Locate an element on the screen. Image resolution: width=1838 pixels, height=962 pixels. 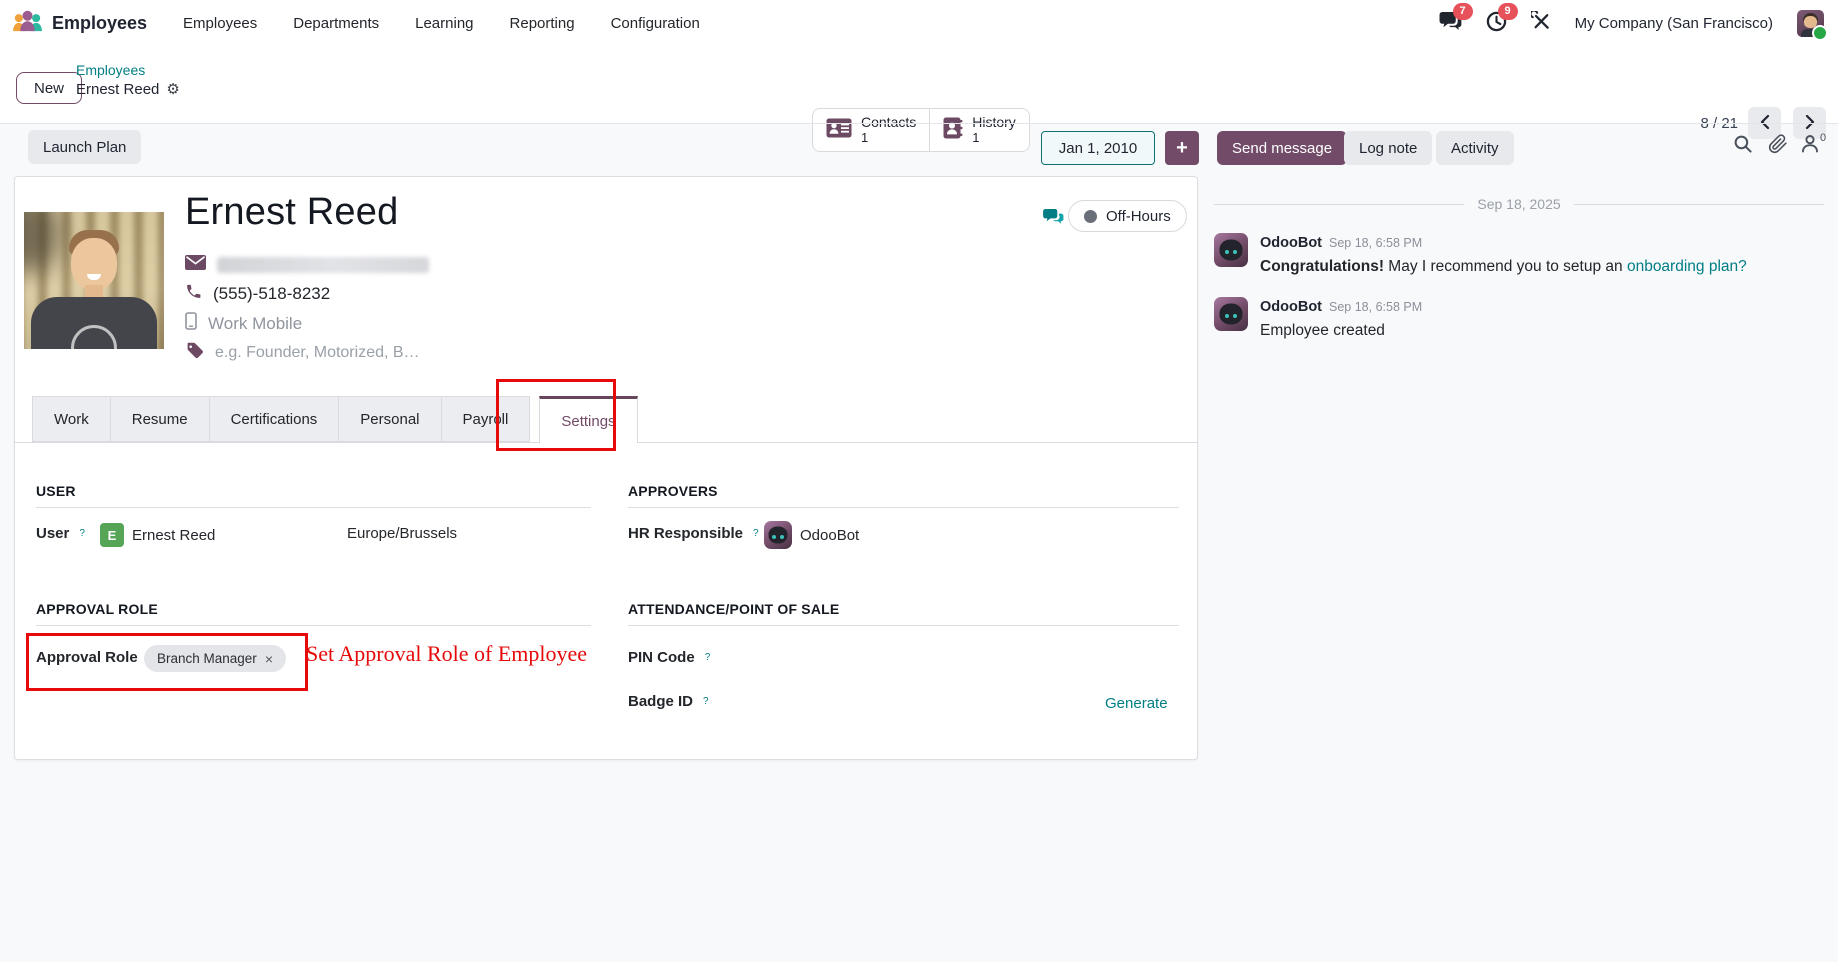
approval-role-label-text: Approval Role is located at coordinates (87, 657).